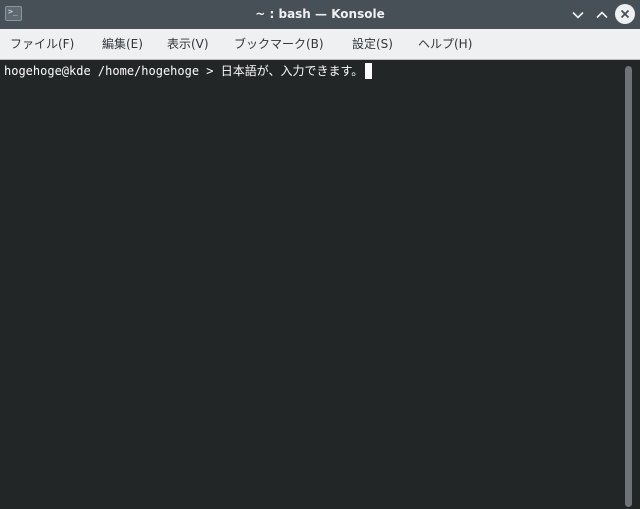 This screenshot has width=640, height=509. I want to click on scrollbar, so click(629, 286).